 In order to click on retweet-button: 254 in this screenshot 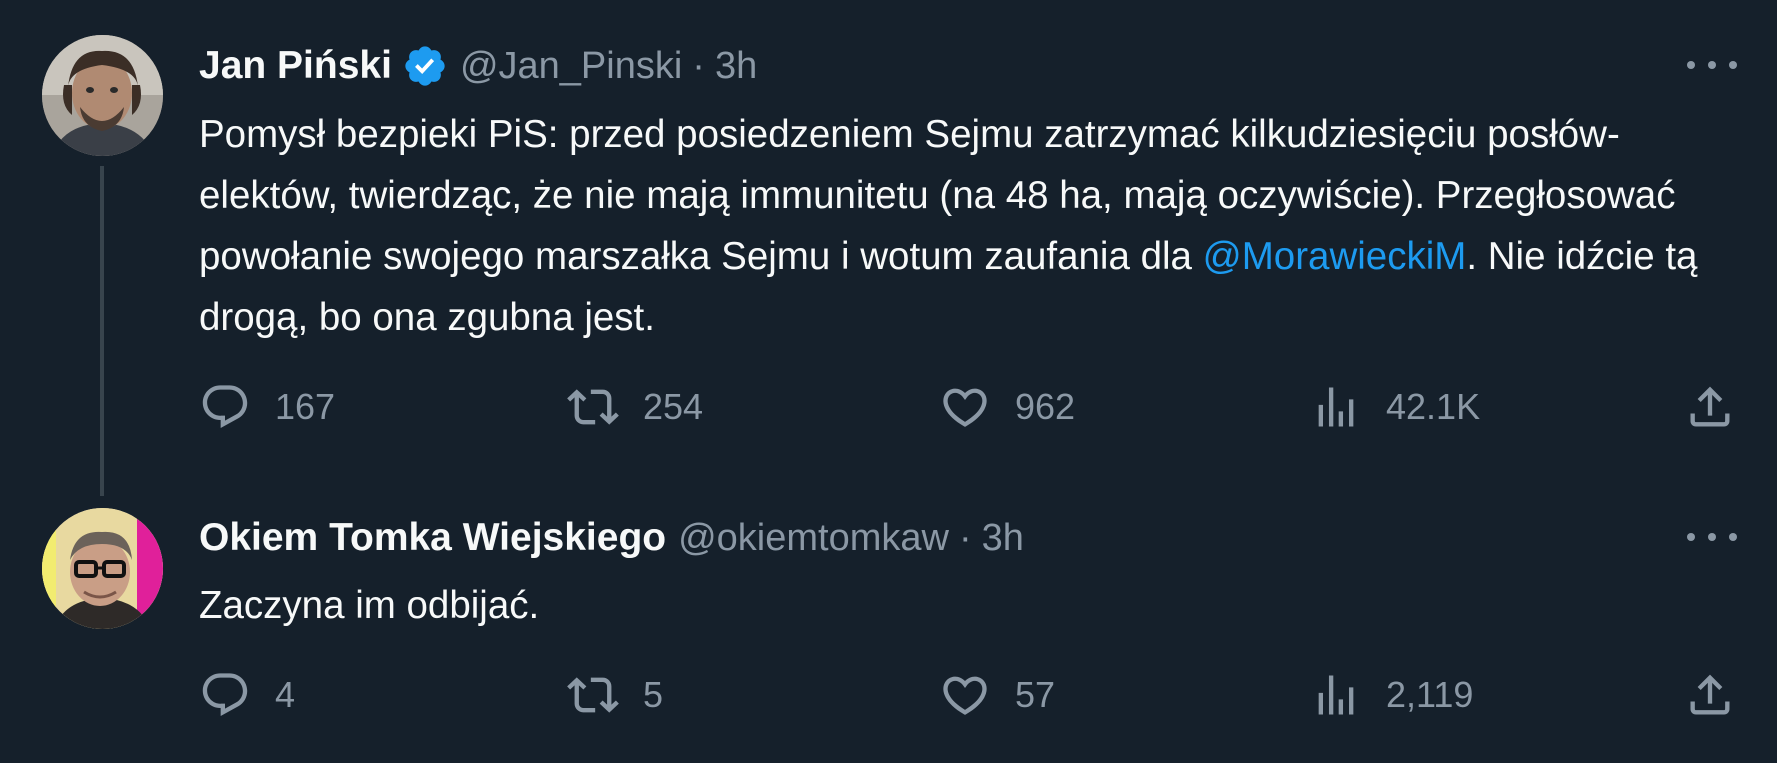, I will do `click(635, 407)`.